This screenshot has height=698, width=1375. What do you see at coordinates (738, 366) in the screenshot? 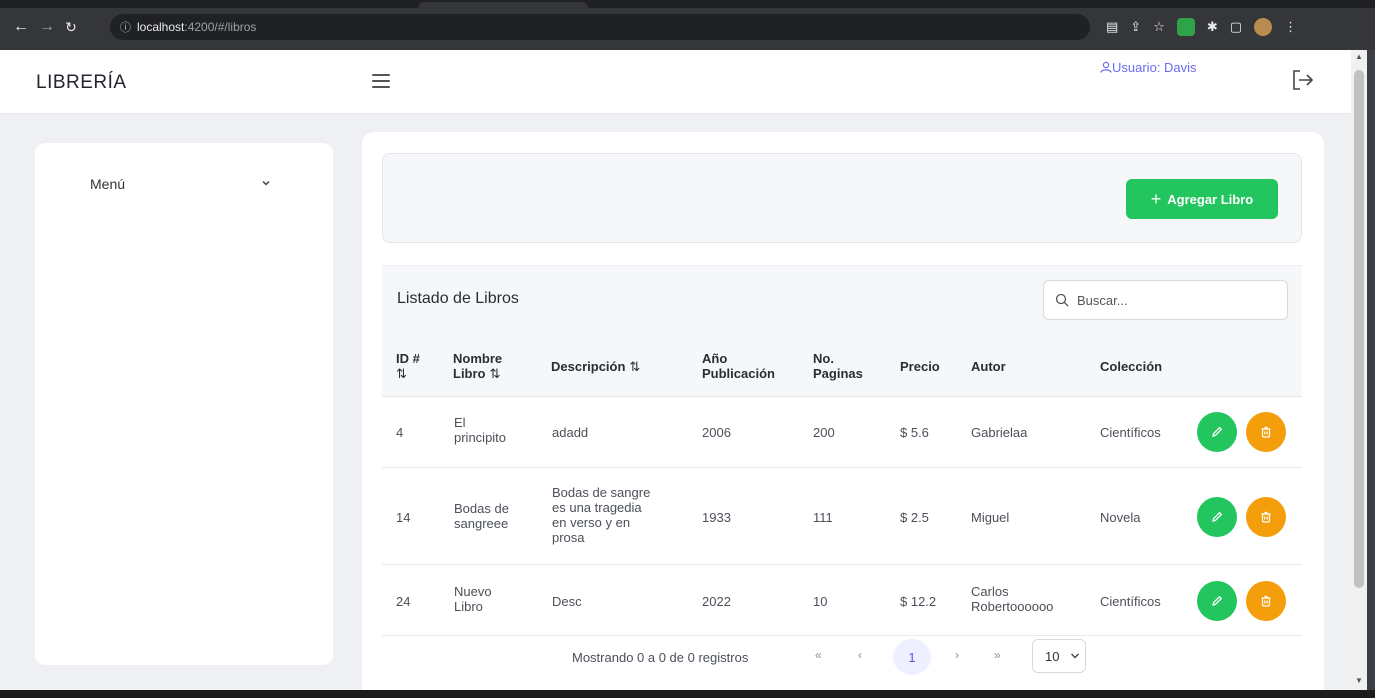
I see `col-anio: Año Publicación` at bounding box center [738, 366].